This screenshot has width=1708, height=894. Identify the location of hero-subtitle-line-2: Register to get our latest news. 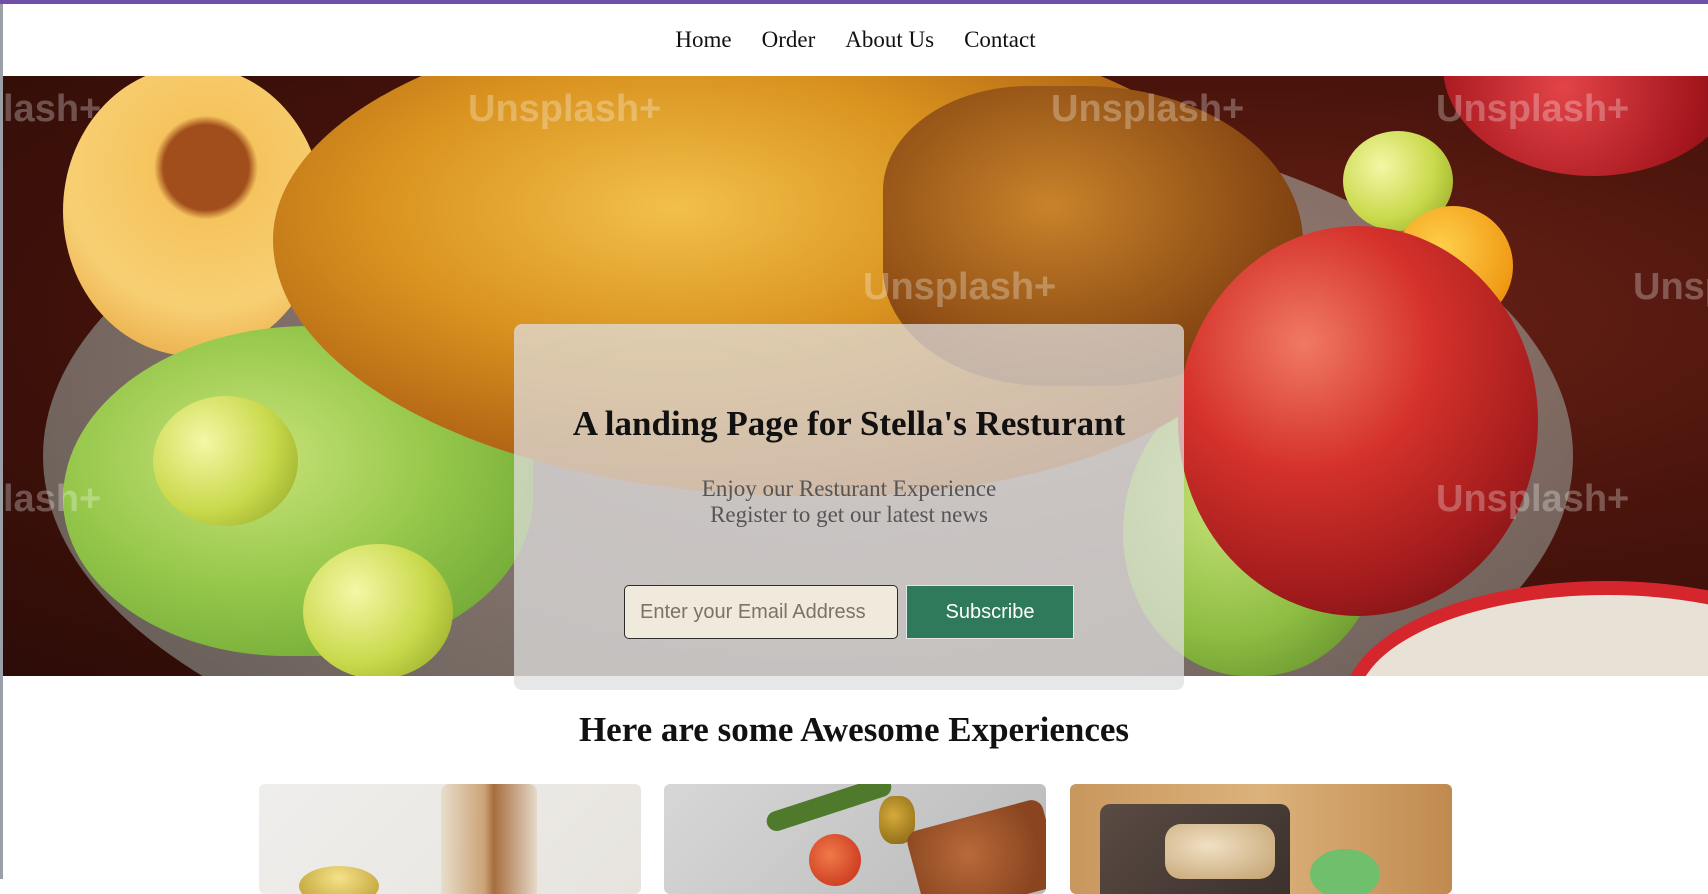
(849, 514).